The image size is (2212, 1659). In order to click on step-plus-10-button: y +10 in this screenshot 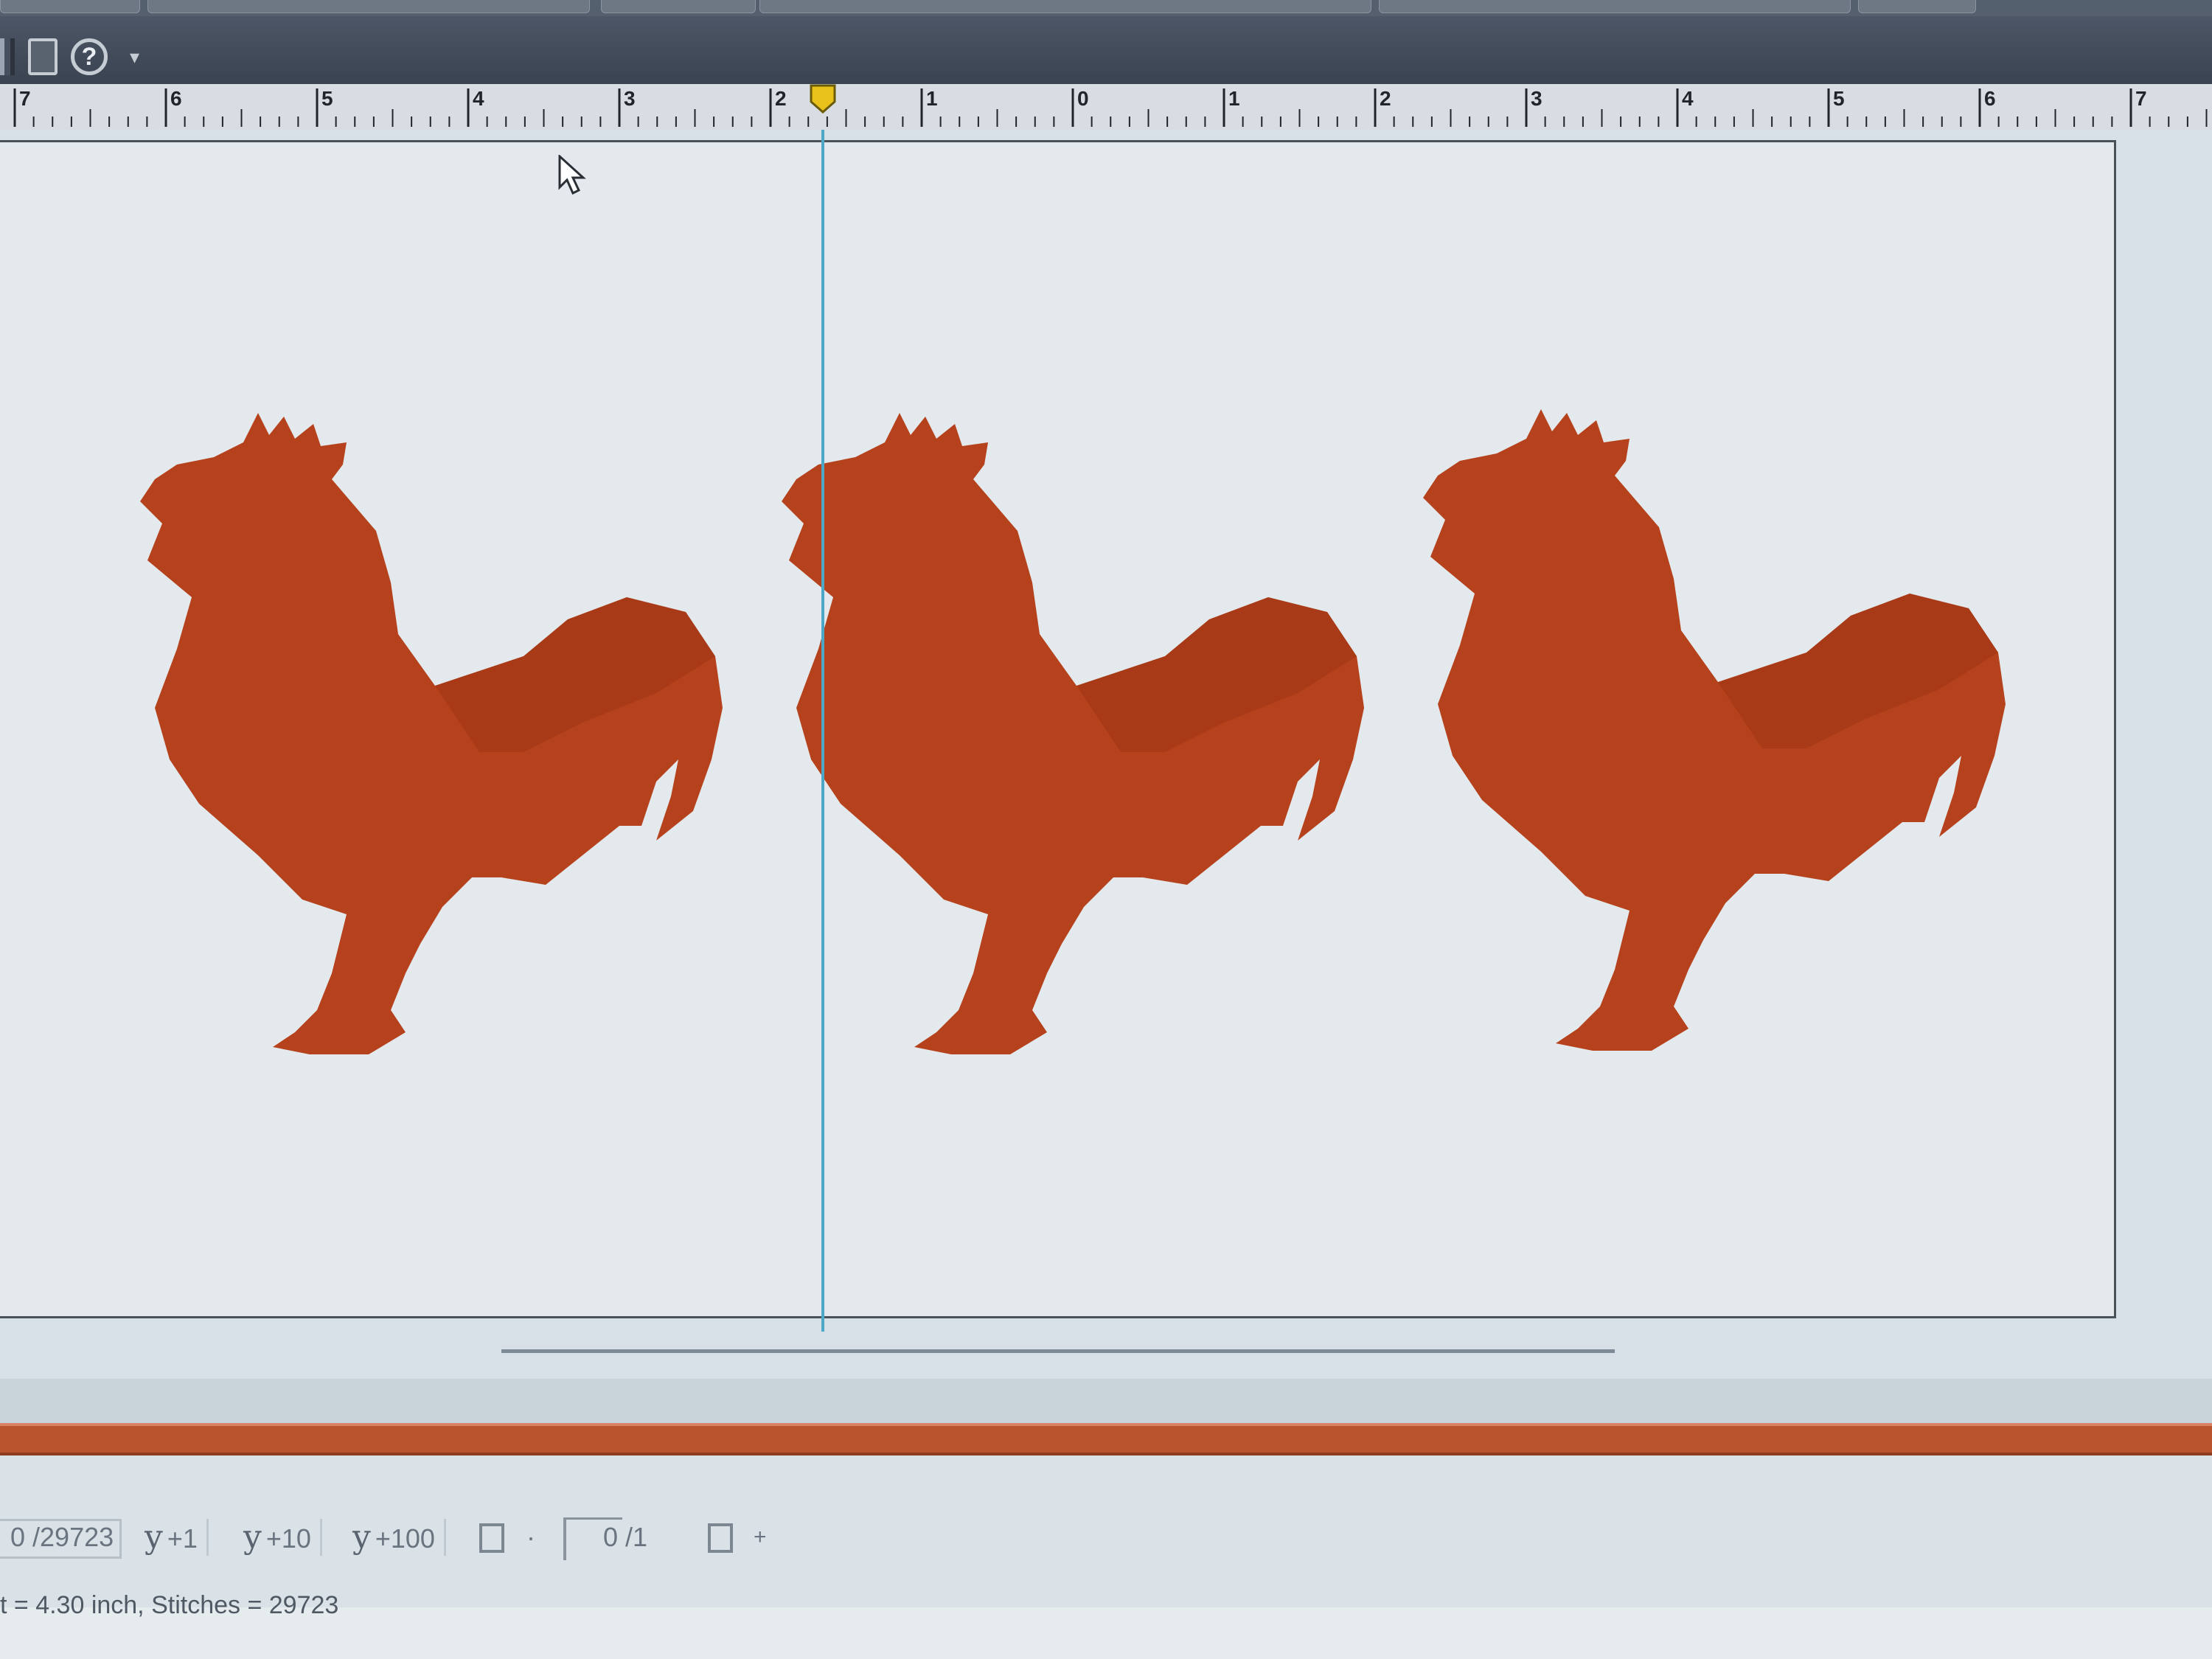, I will do `click(282, 1537)`.